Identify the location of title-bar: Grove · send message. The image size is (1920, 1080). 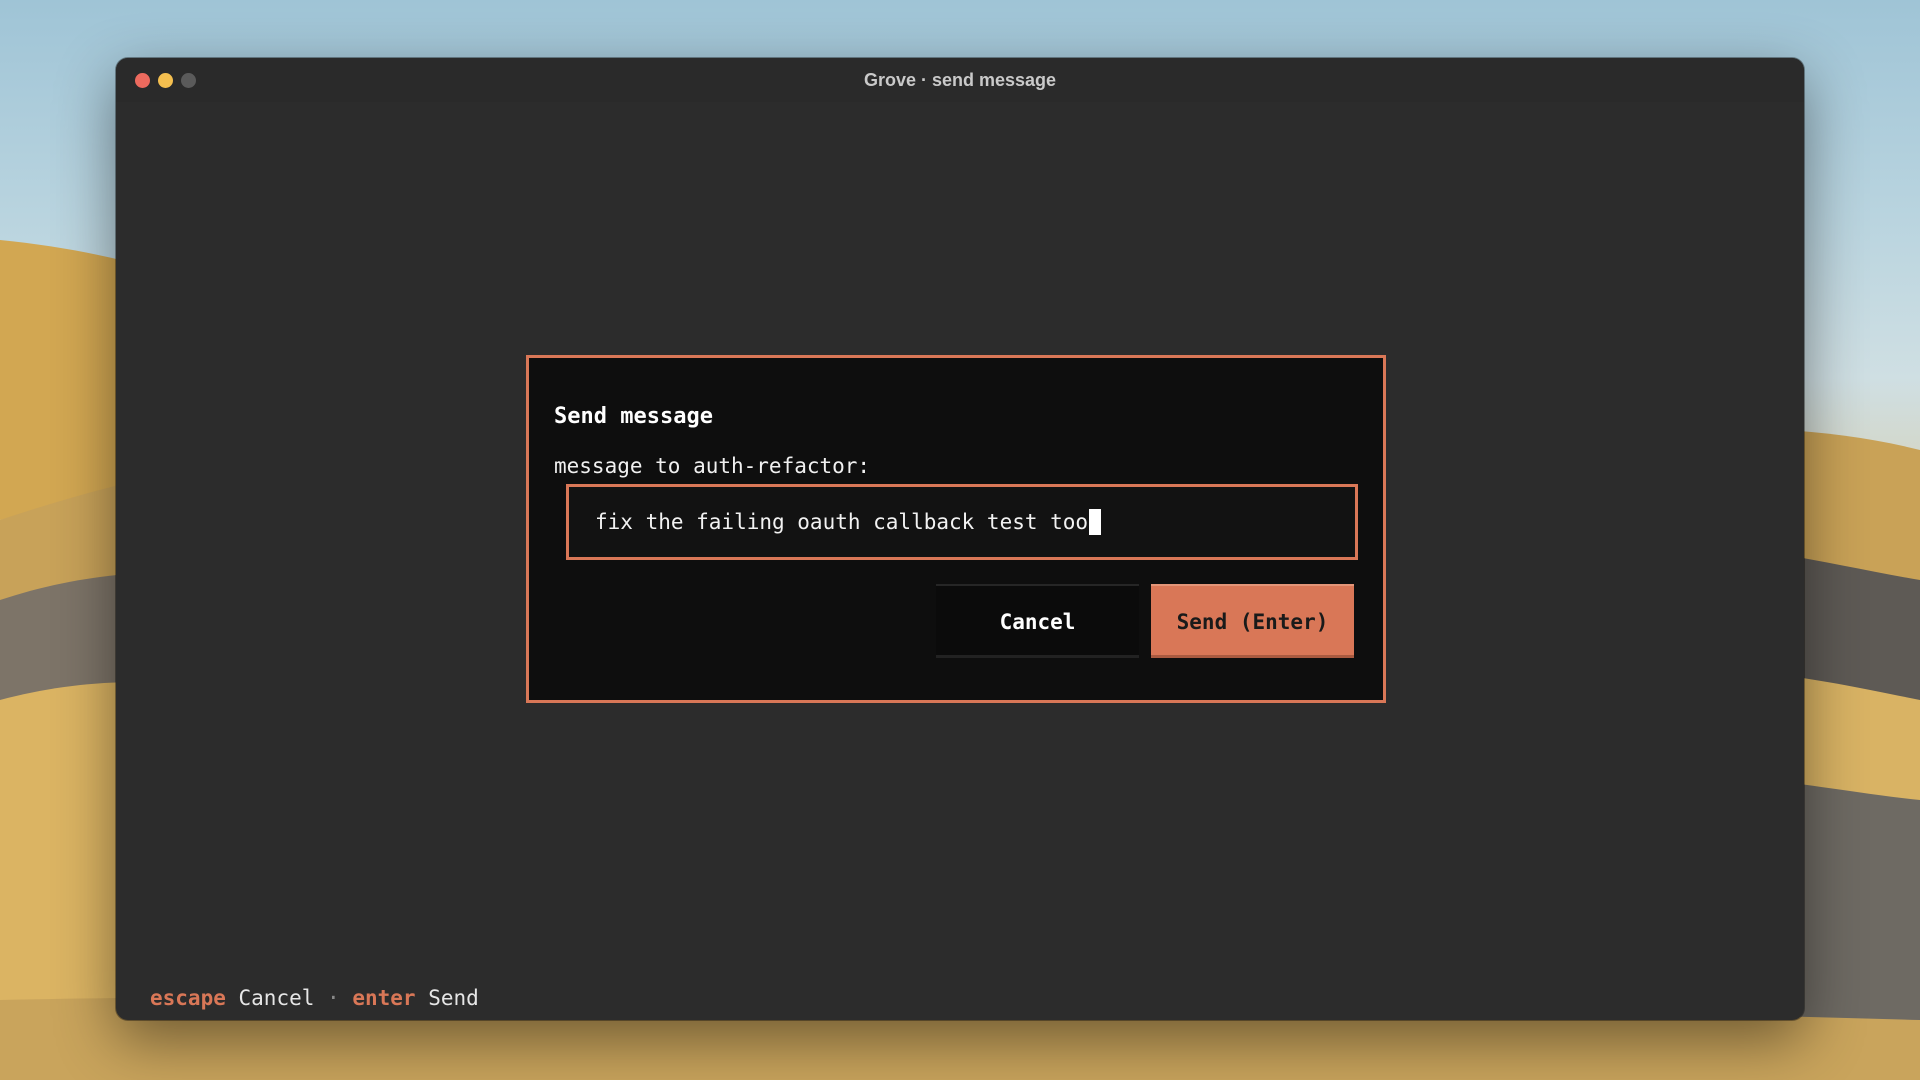
(960, 80).